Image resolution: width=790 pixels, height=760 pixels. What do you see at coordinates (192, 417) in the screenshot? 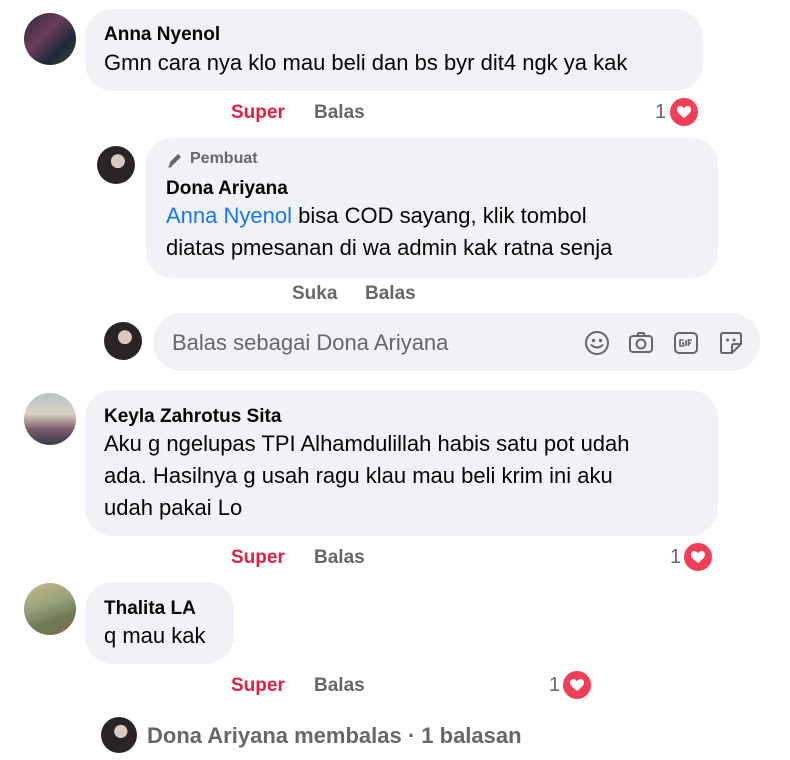
I see `comment-author: Keyla Zahrotus Sita` at bounding box center [192, 417].